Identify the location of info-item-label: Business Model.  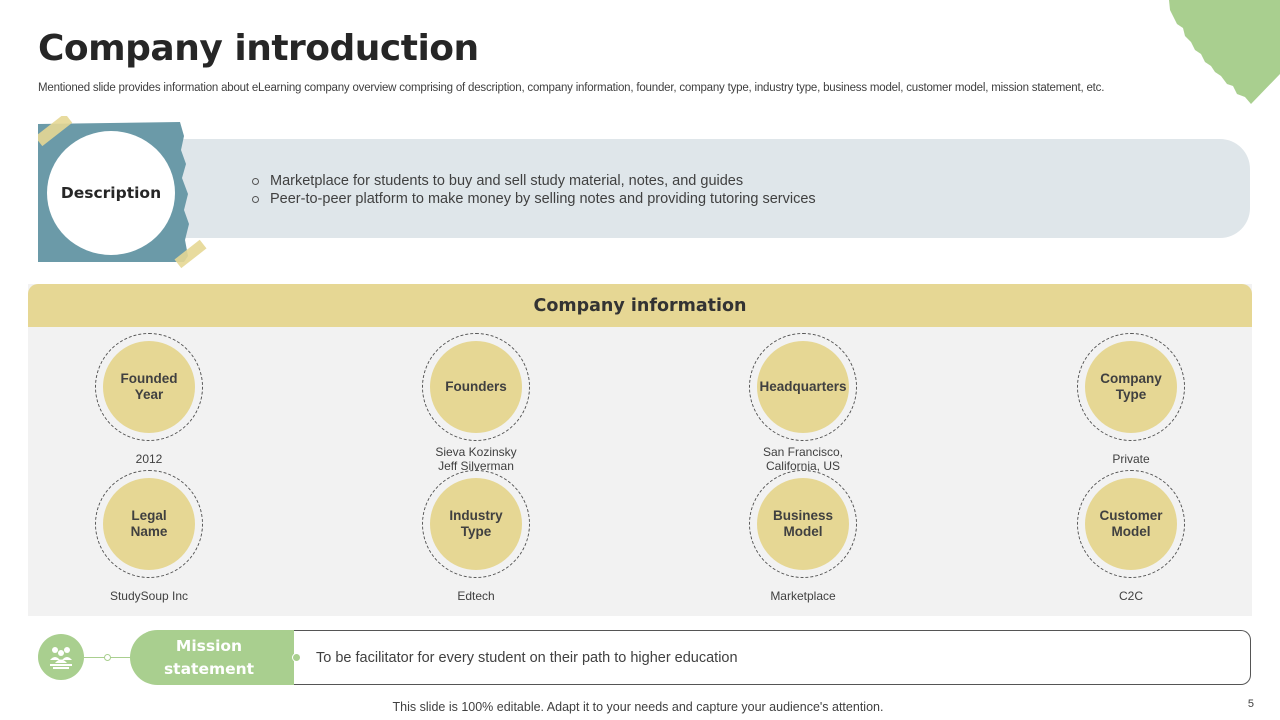
(803, 524).